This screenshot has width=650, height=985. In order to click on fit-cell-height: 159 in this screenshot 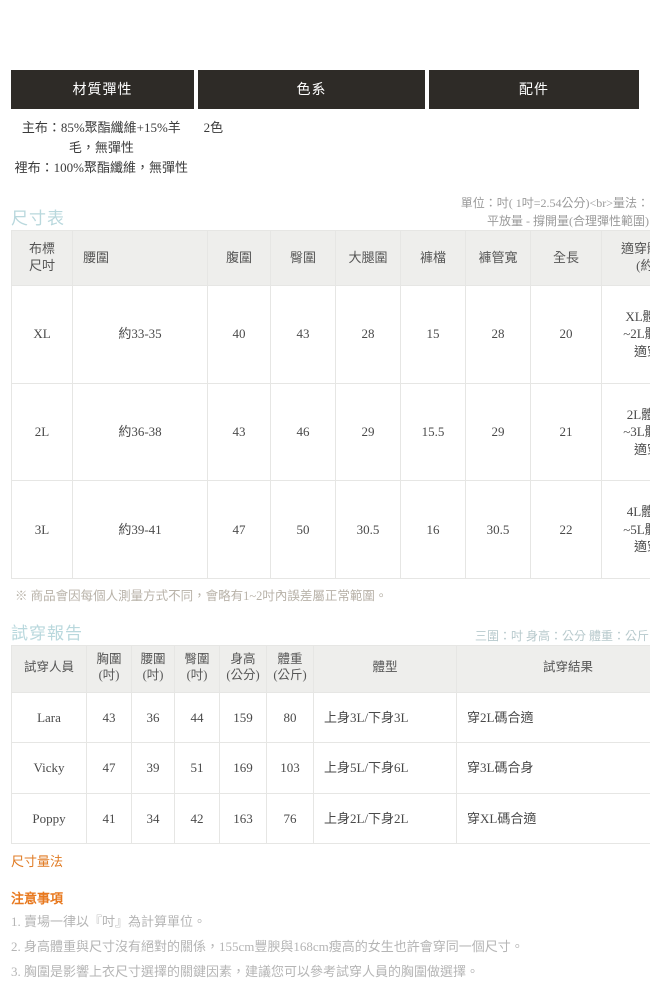, I will do `click(243, 717)`.